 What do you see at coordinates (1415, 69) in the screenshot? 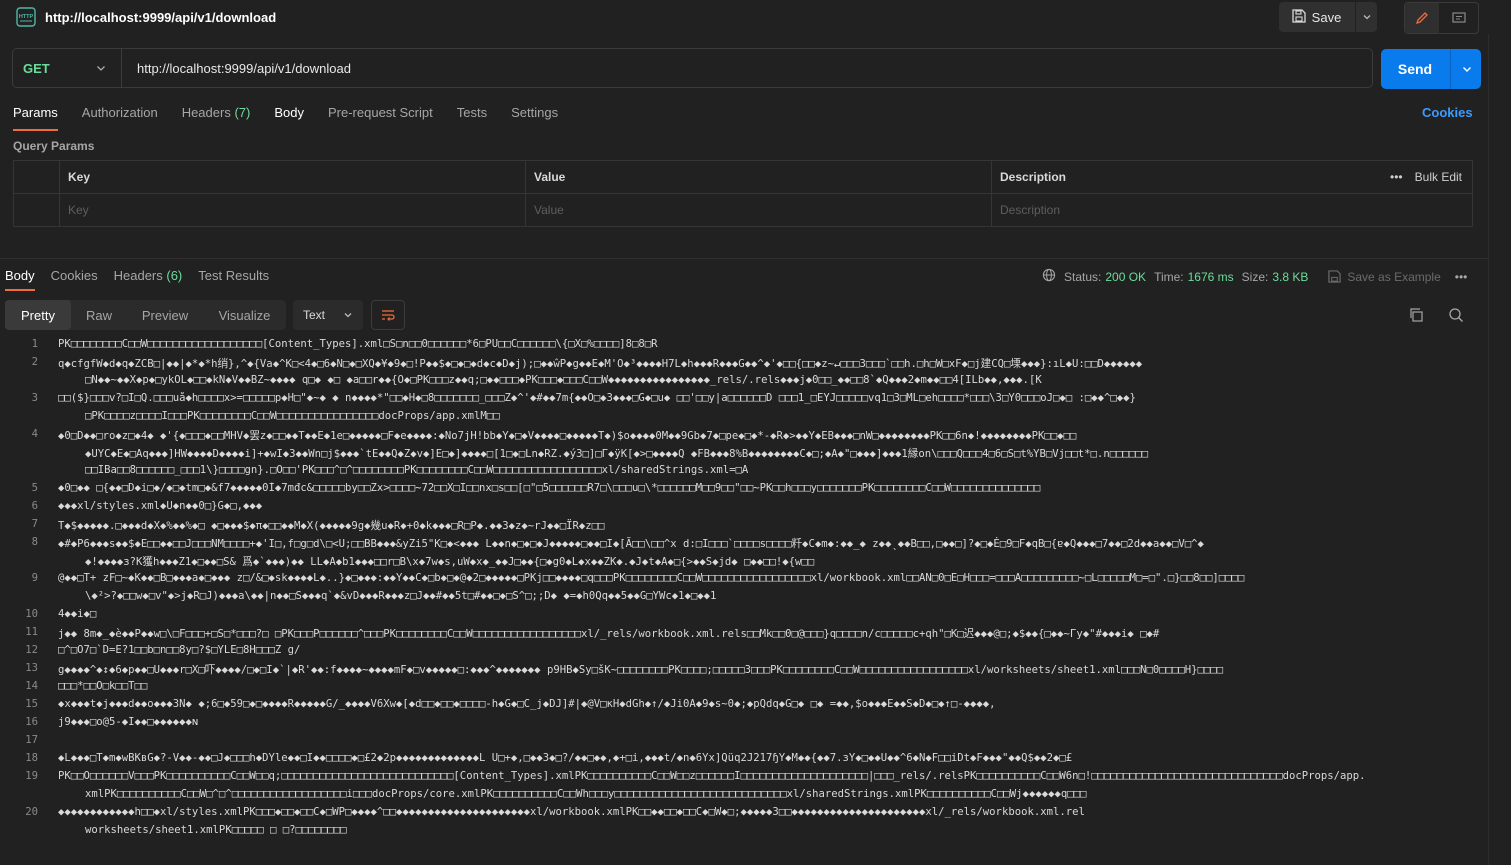
I see `send-button: Send` at bounding box center [1415, 69].